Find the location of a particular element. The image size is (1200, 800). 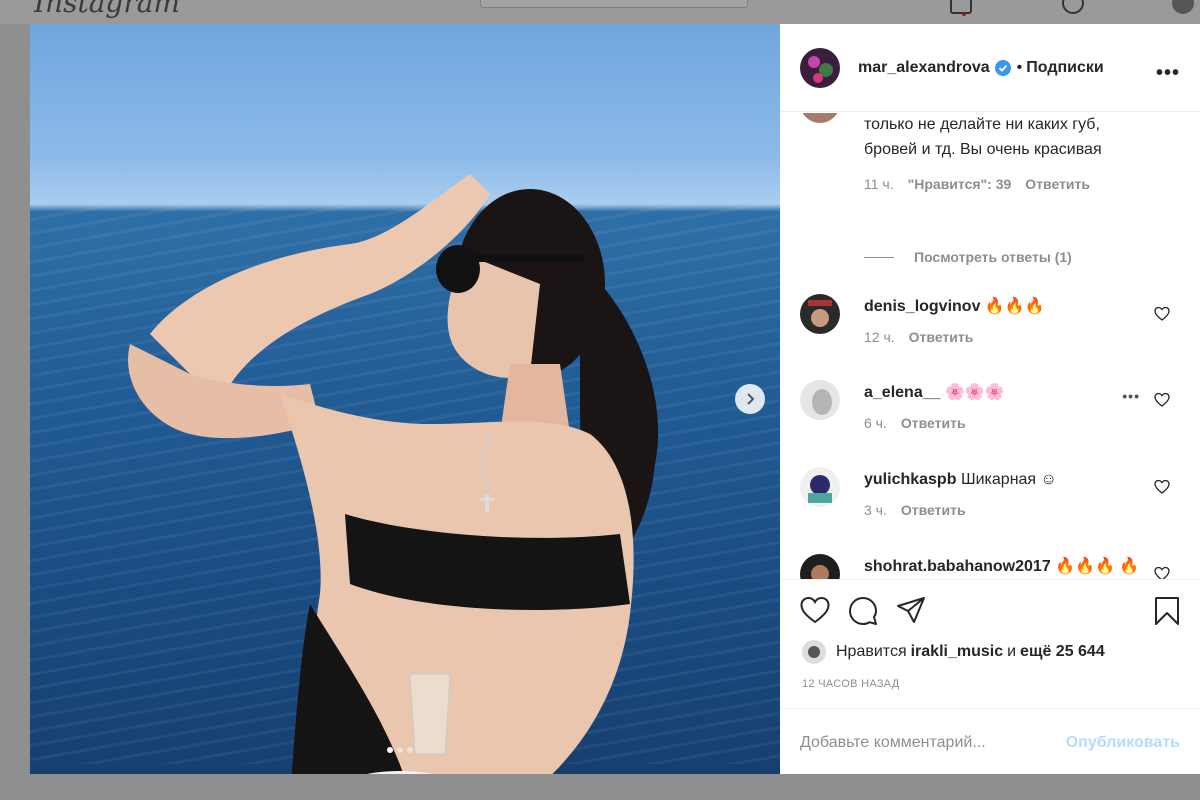

comment-more-icon: ••• is located at coordinates (1131, 396).